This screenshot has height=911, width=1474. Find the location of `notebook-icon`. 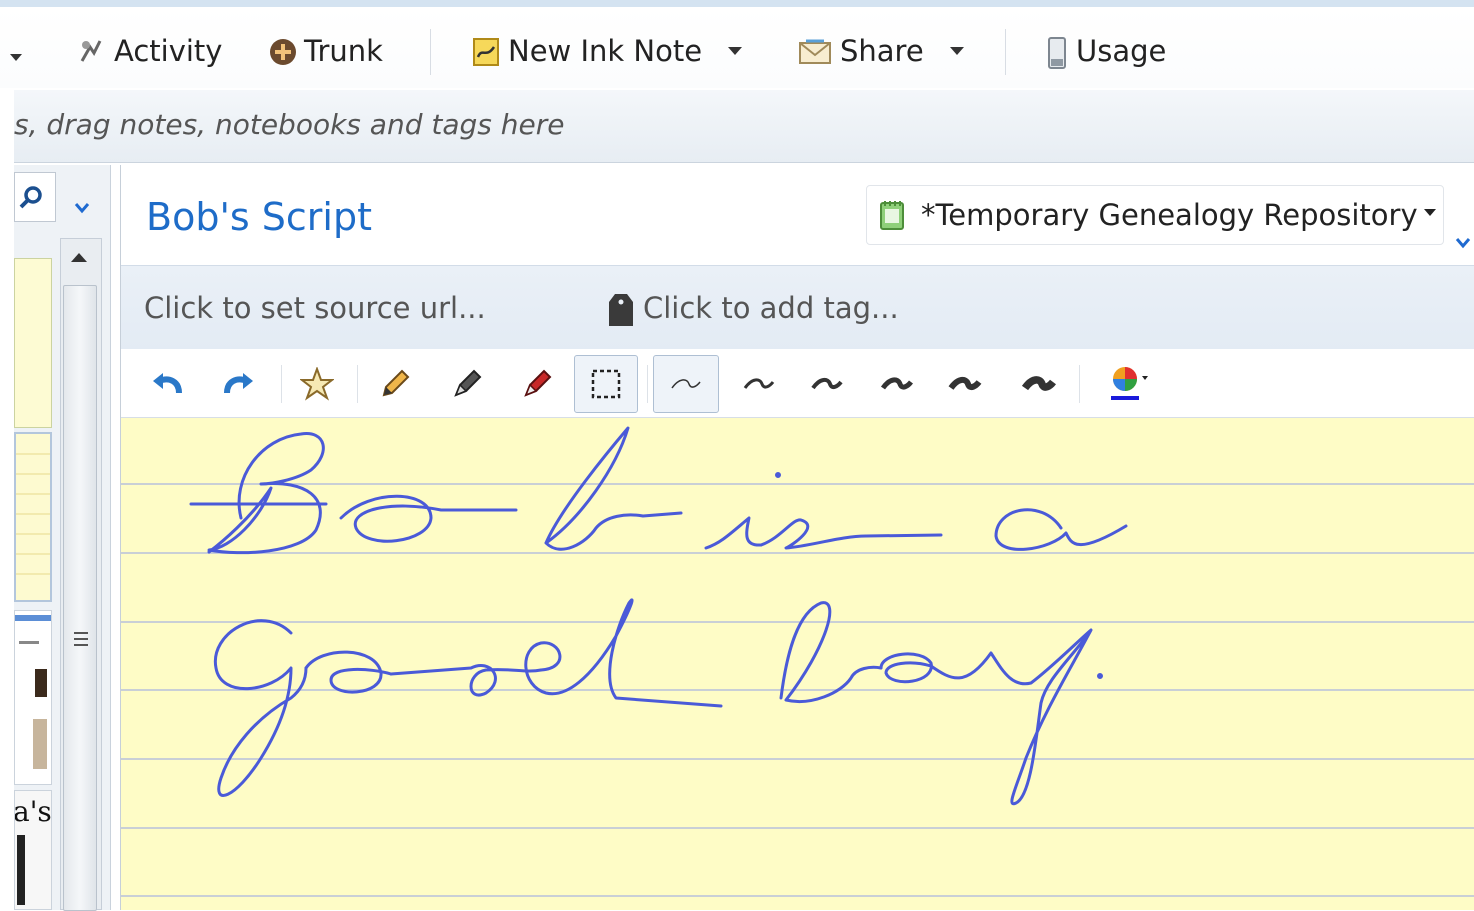

notebook-icon is located at coordinates (892, 215).